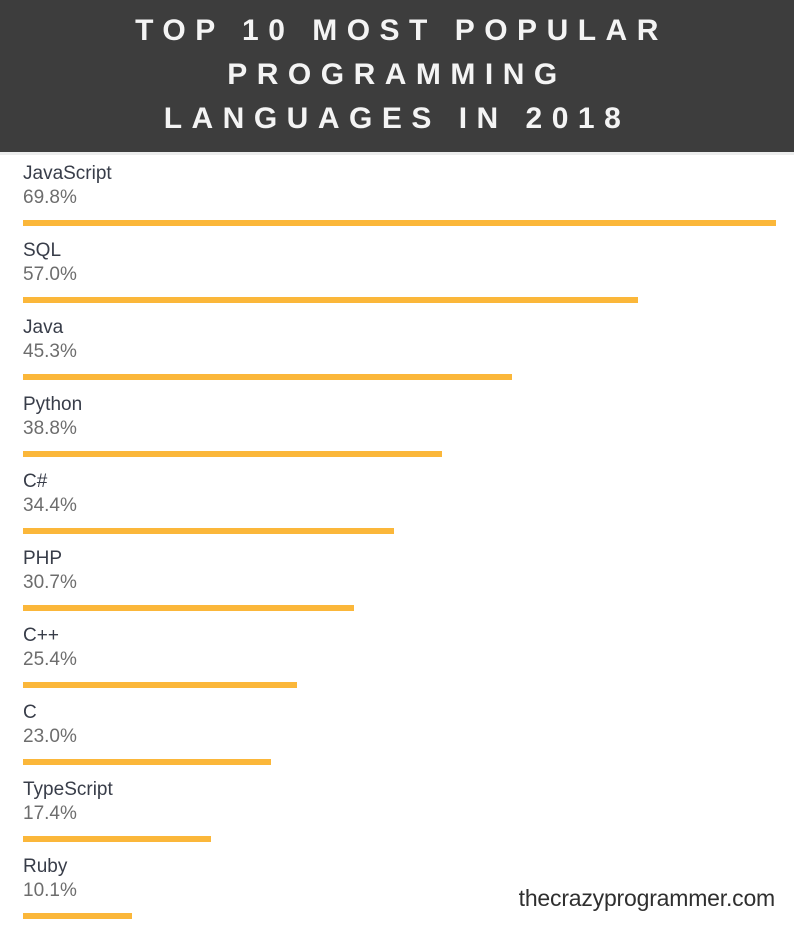  I want to click on chart-row: Python 38.8%, so click(397, 424).